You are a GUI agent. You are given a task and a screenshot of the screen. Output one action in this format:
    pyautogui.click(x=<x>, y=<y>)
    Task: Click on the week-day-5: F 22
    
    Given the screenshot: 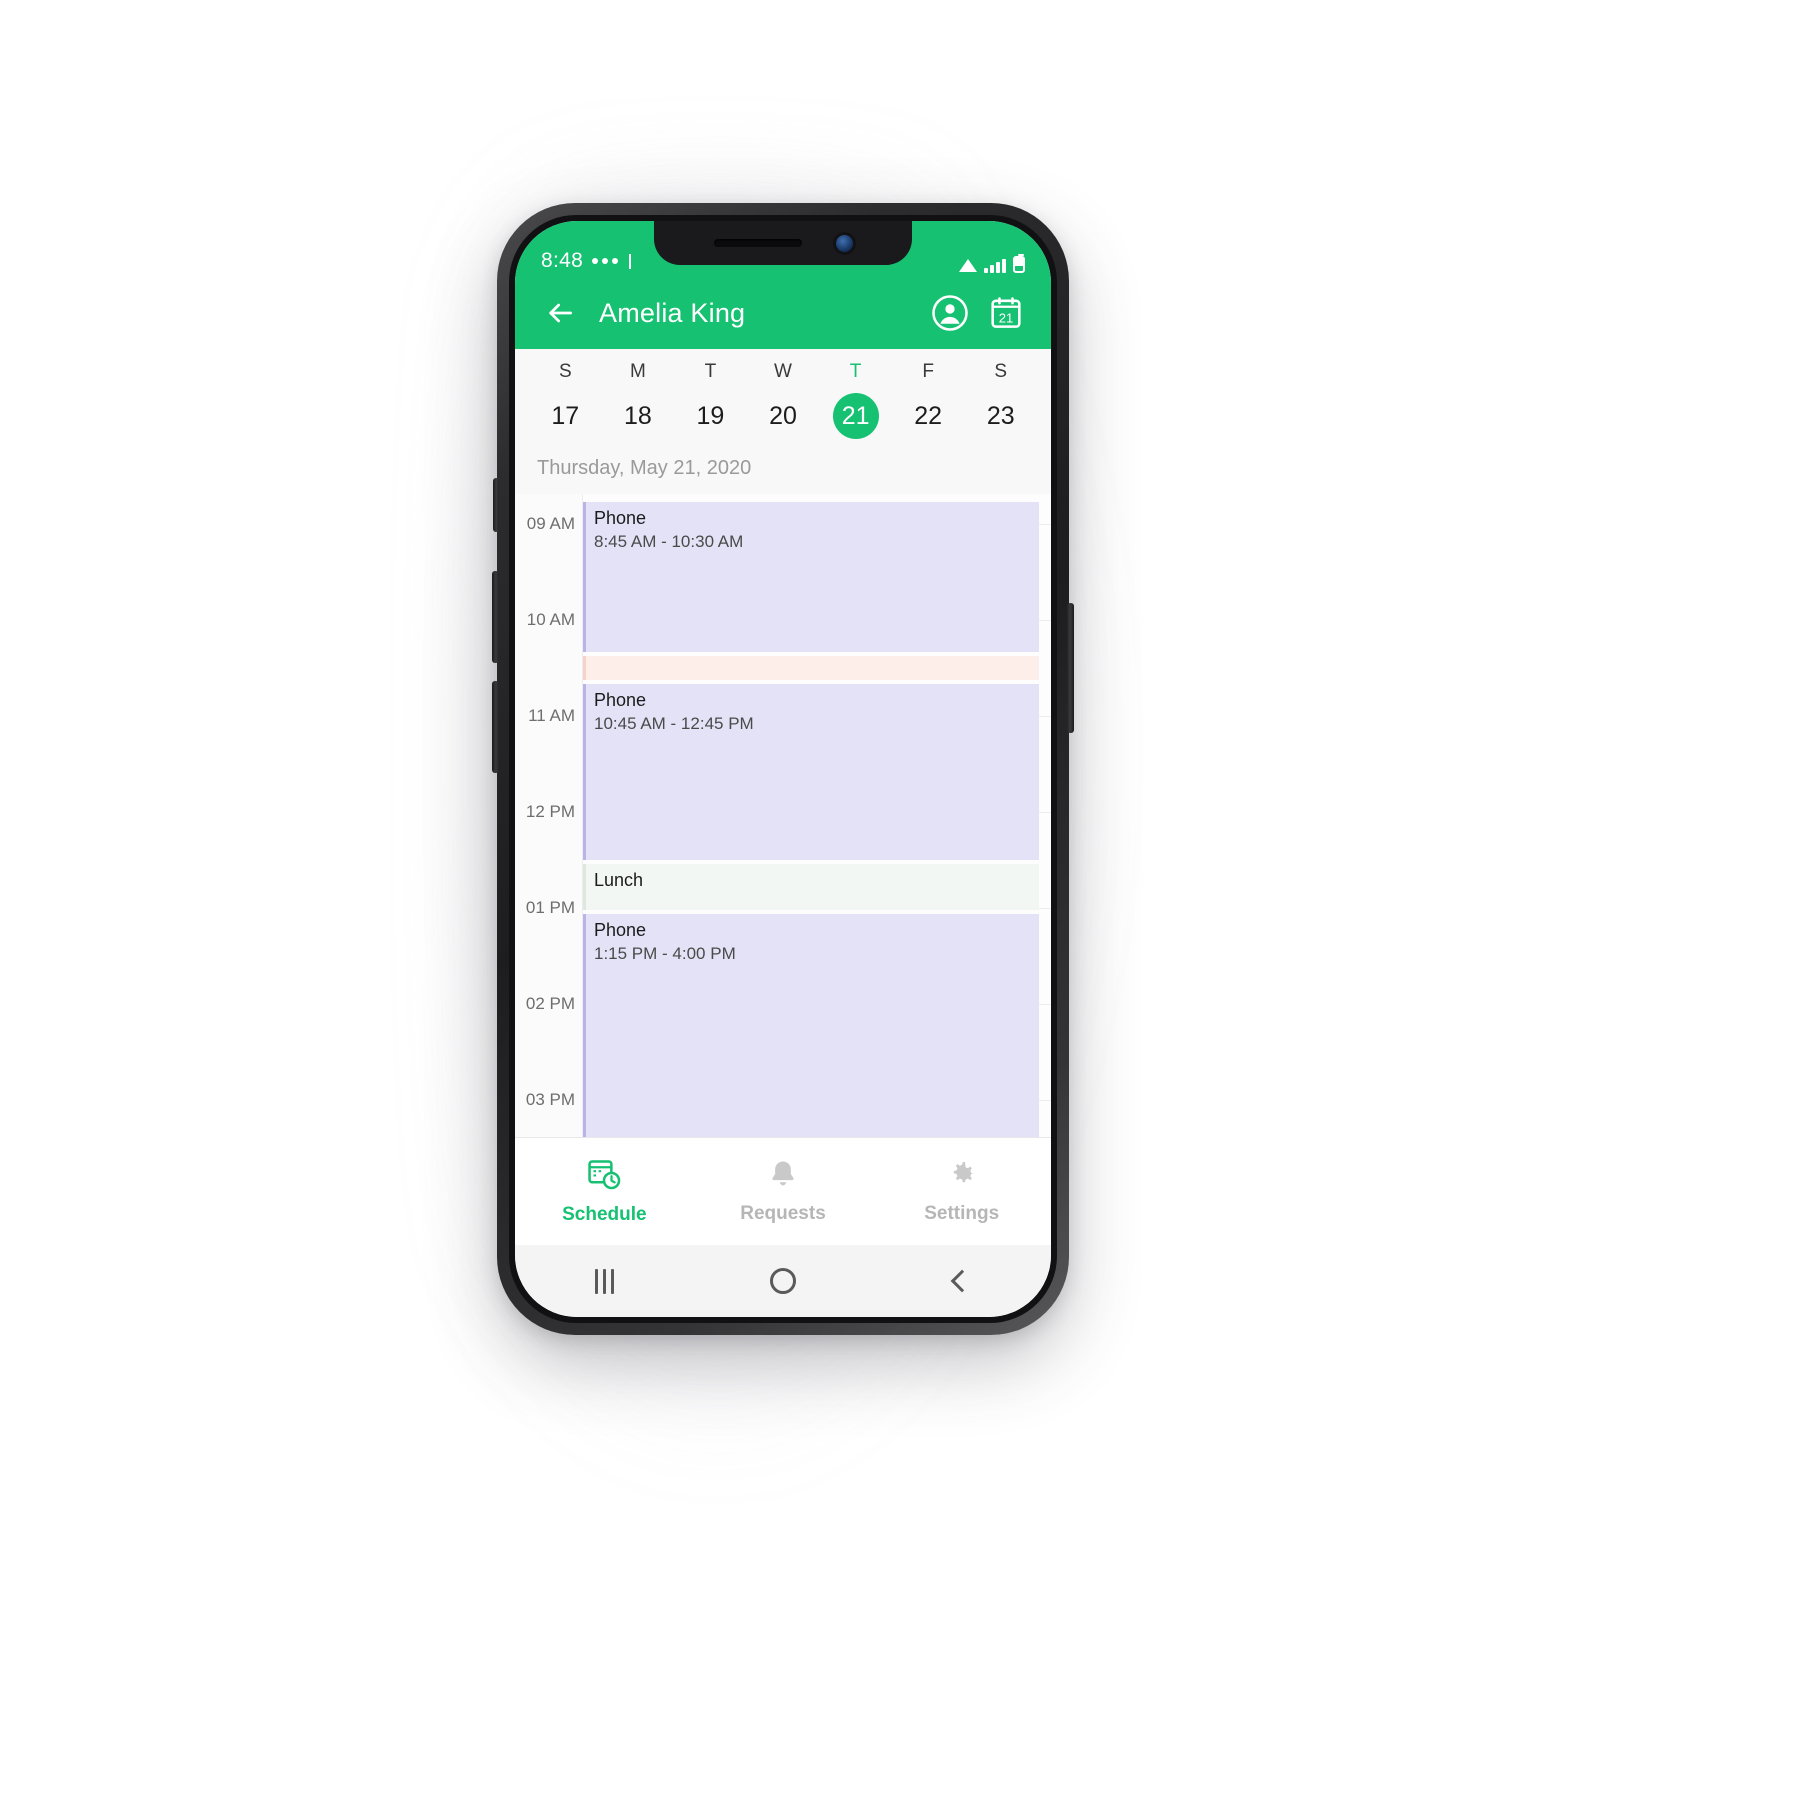 What is the action you would take?
    pyautogui.click(x=928, y=400)
    